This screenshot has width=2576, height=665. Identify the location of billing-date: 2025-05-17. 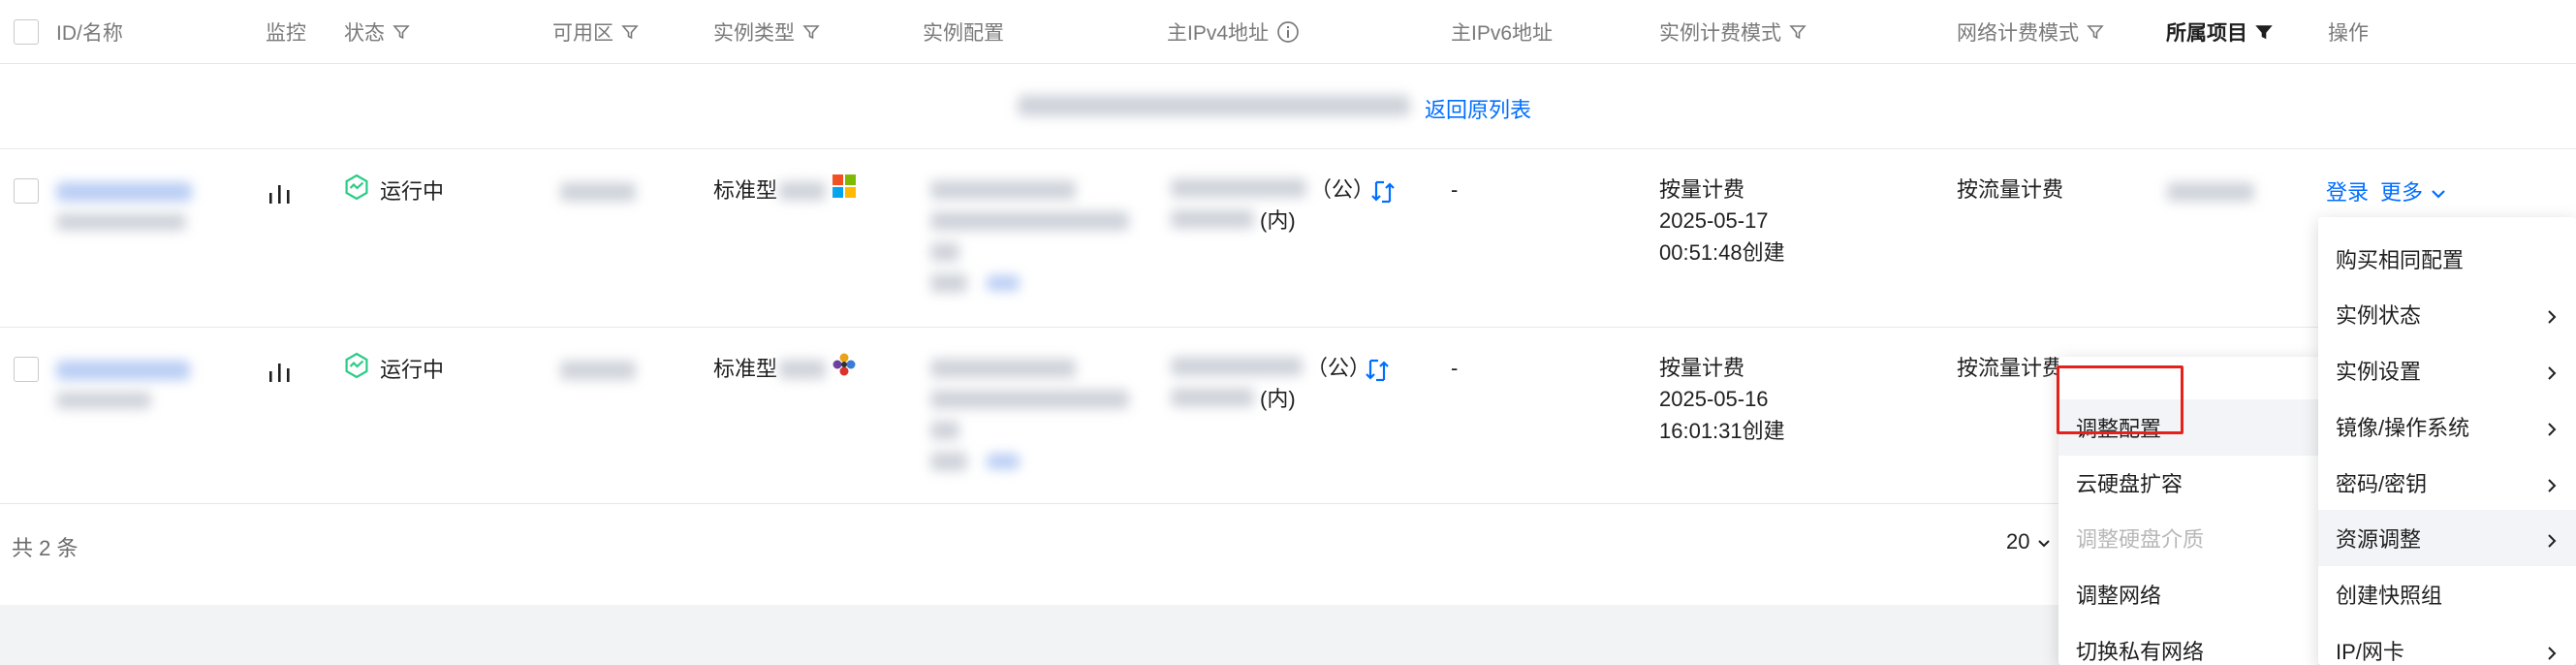
(1714, 221).